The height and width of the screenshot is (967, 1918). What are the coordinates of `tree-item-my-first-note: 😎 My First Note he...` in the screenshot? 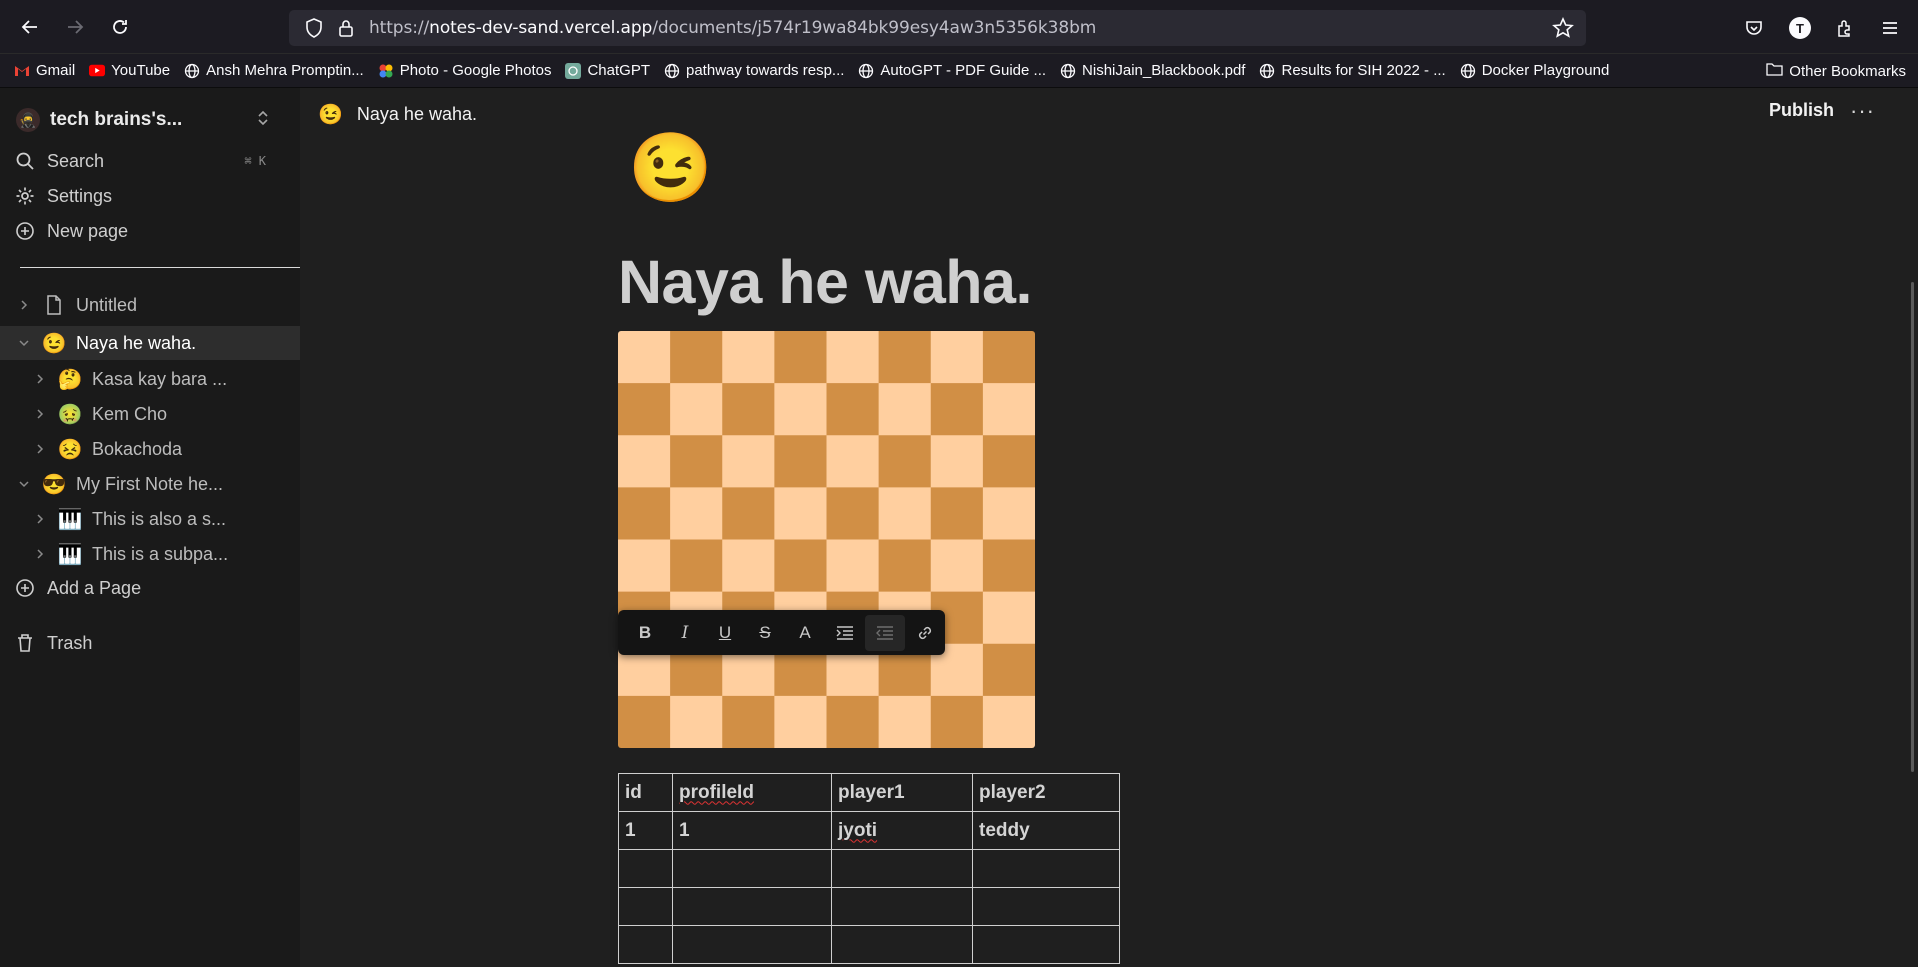 It's located at (150, 484).